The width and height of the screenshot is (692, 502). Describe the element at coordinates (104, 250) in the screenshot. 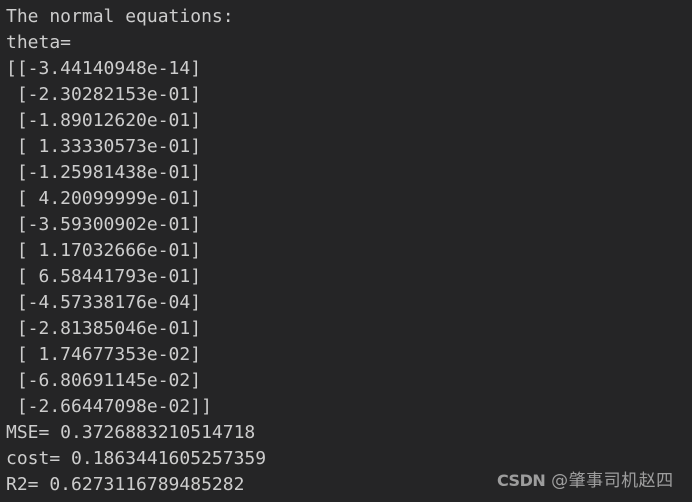

I see `output-line: [ 1.17032666e-01]` at that location.